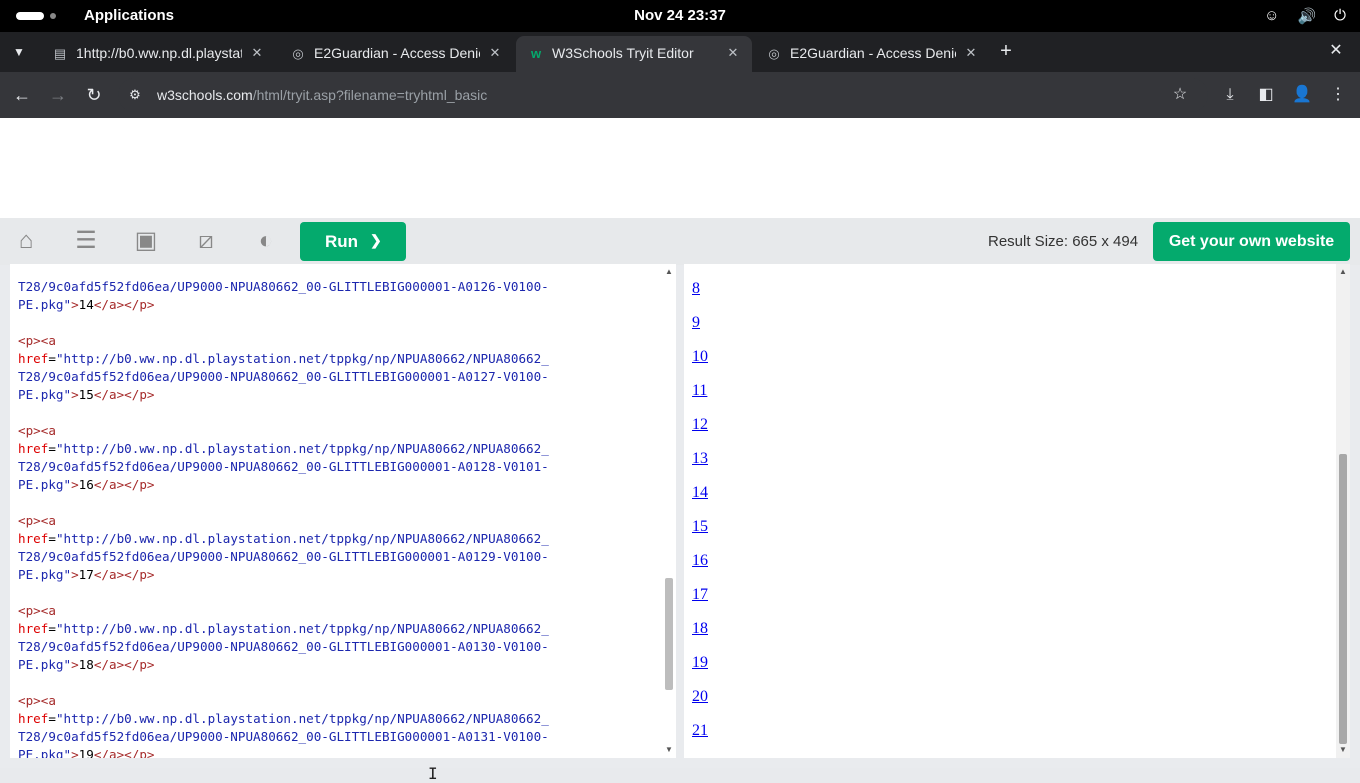  Describe the element at coordinates (205, 95) in the screenshot. I see `url-domain: w3schools.com` at that location.